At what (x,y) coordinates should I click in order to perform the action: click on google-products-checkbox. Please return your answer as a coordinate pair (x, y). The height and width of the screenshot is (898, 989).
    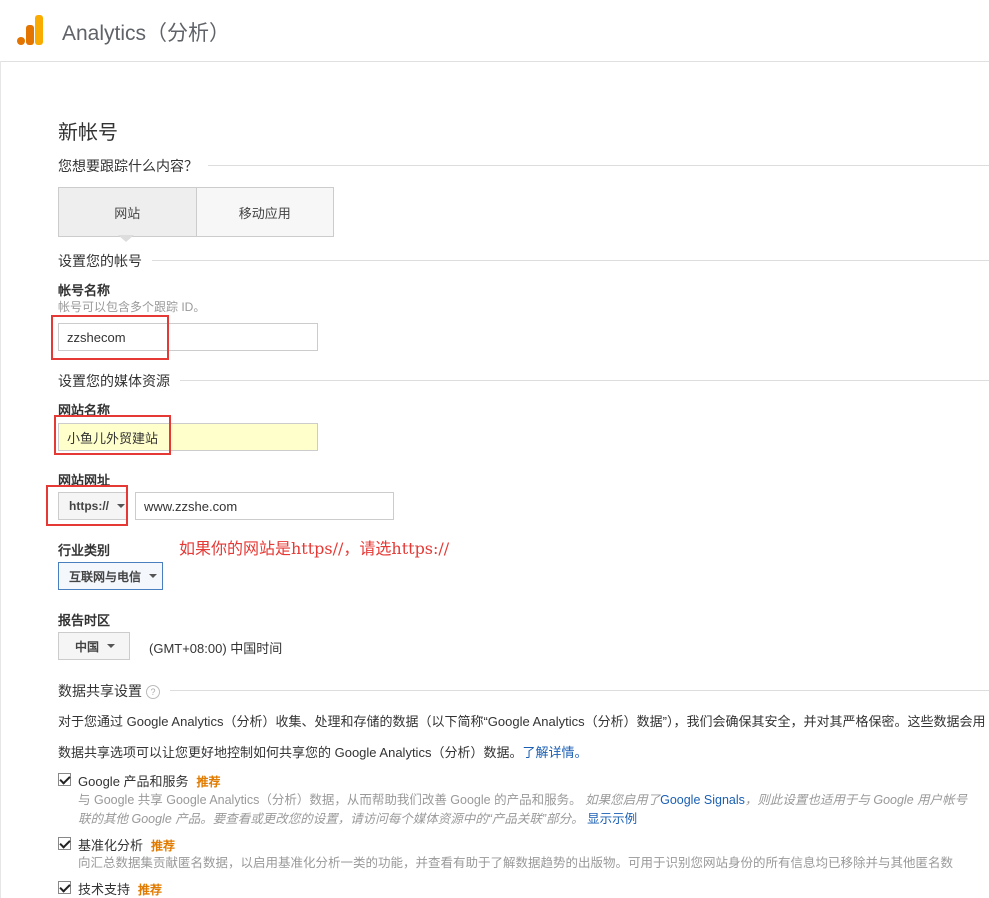
    Looking at the image, I should click on (64, 779).